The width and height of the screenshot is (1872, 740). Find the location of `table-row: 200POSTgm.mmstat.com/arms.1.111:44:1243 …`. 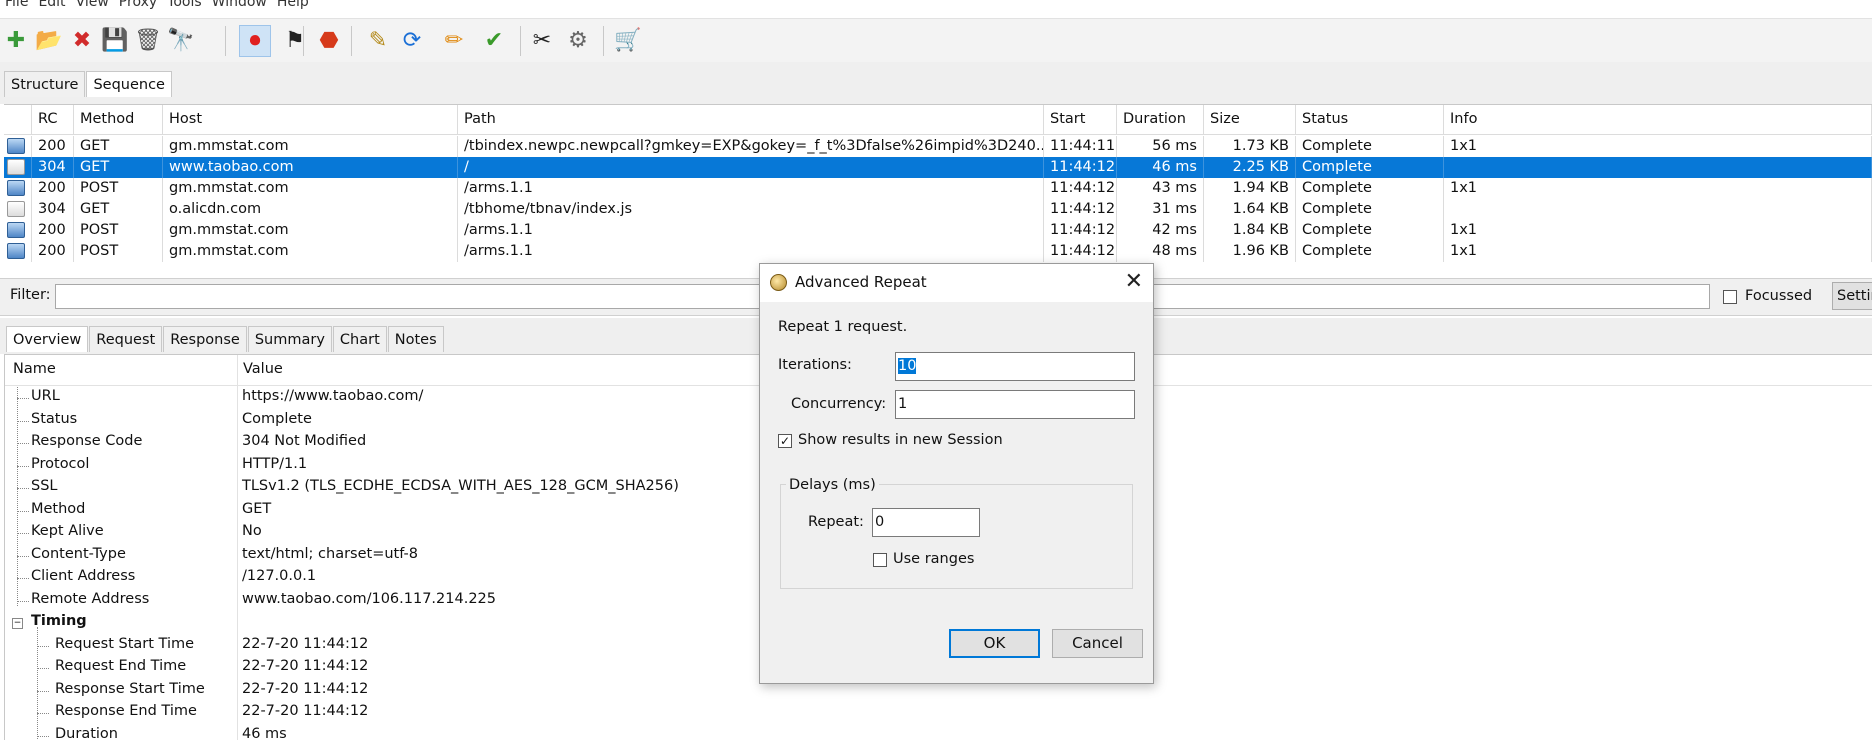

table-row: 200POSTgm.mmstat.com/arms.1.111:44:1243 … is located at coordinates (938, 188).